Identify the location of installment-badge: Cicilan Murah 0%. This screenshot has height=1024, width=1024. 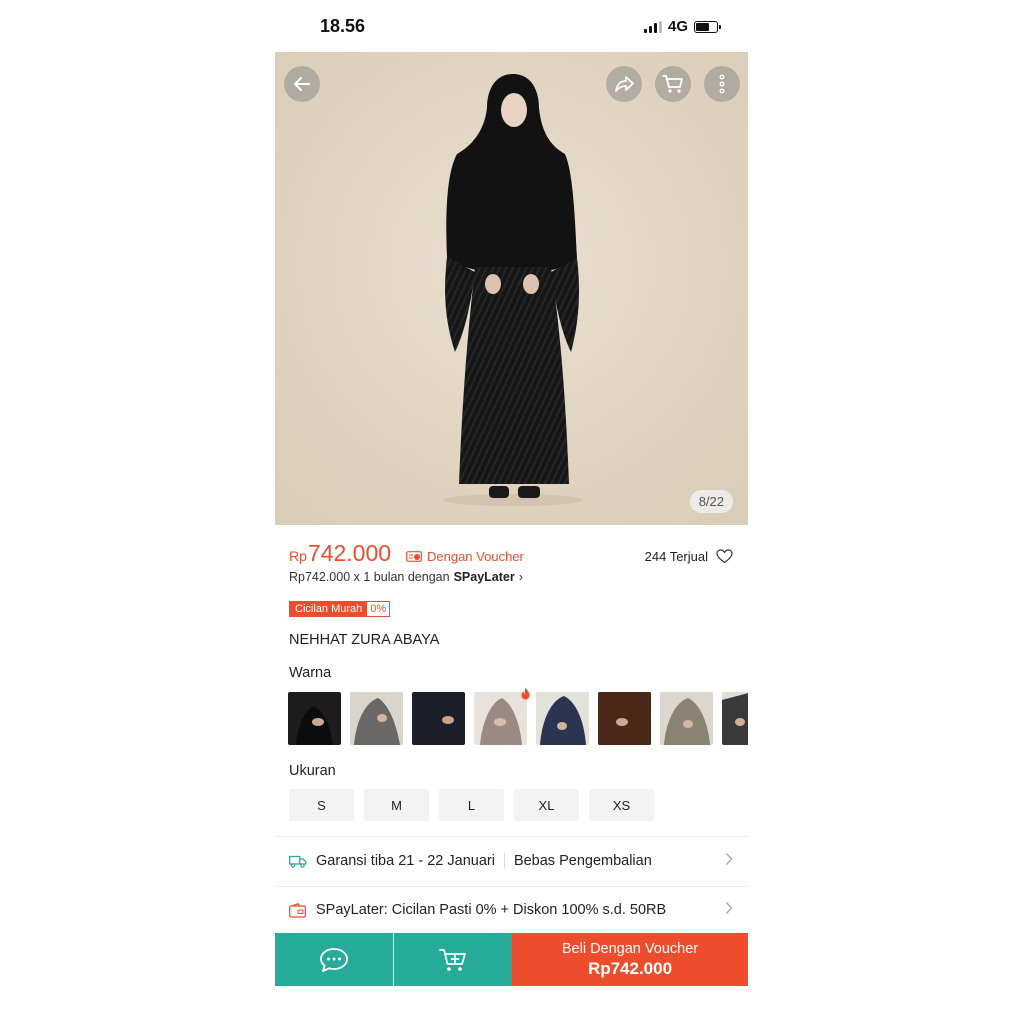
(340, 609).